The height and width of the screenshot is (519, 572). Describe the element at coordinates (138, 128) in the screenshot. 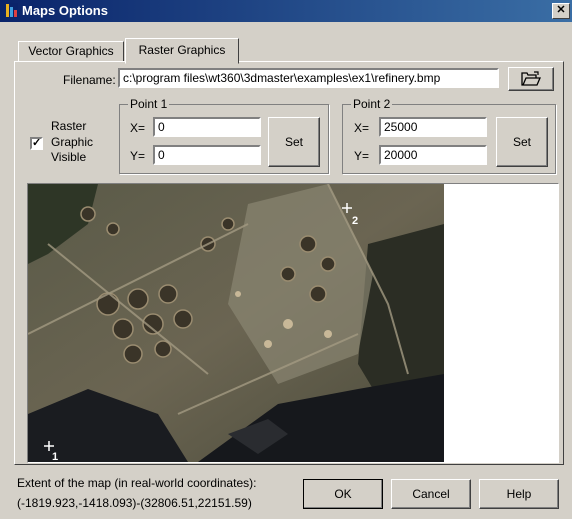

I see `point1-x-label: X=` at that location.